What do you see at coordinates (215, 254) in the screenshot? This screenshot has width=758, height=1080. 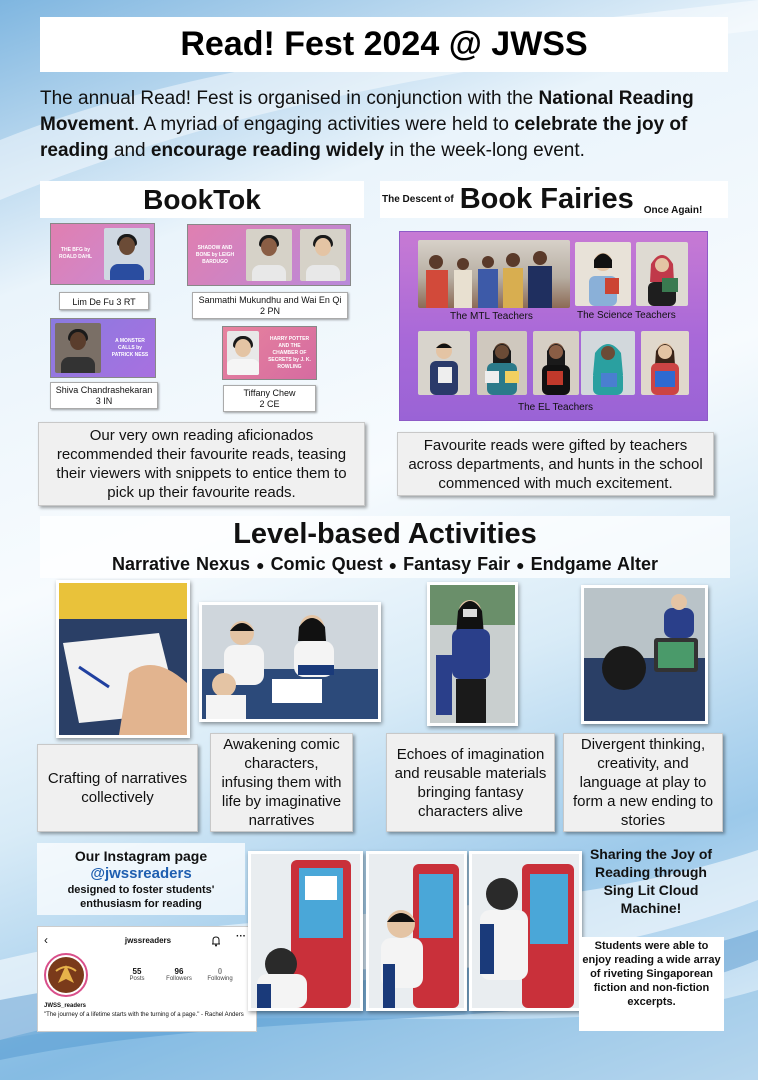 I see `book-title: SHADOW AND BONE by LEIGH BARDUGO` at bounding box center [215, 254].